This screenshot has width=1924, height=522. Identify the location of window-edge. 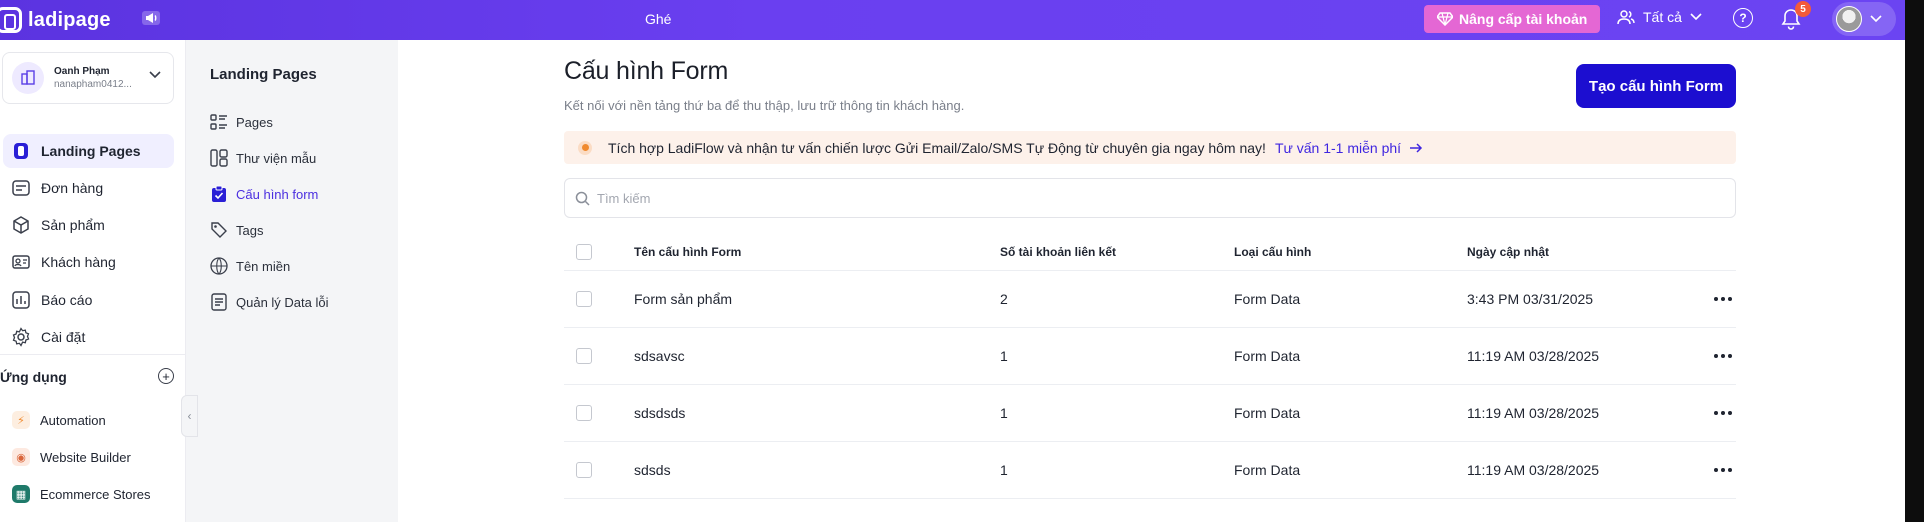
(1914, 261).